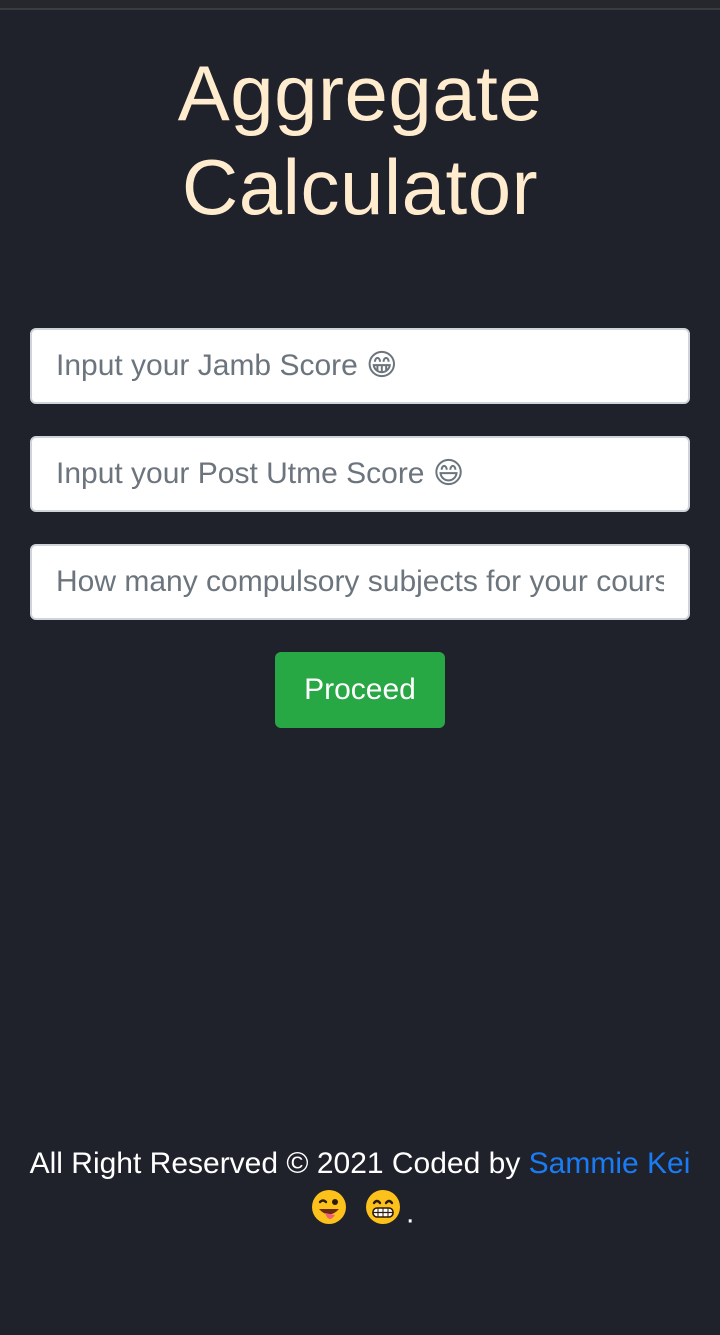 The height and width of the screenshot is (1335, 720). I want to click on winking-tongue-emoji-icon, so click(329, 1214).